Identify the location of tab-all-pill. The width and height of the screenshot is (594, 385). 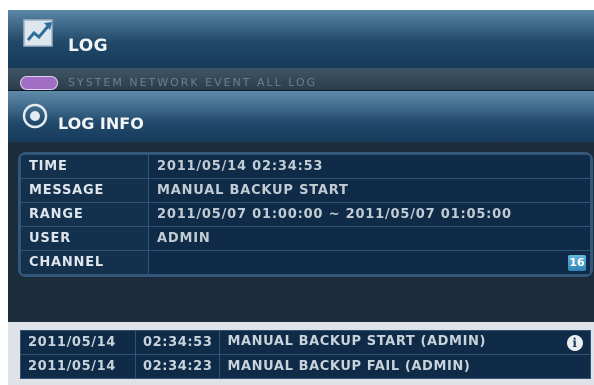
(39, 83).